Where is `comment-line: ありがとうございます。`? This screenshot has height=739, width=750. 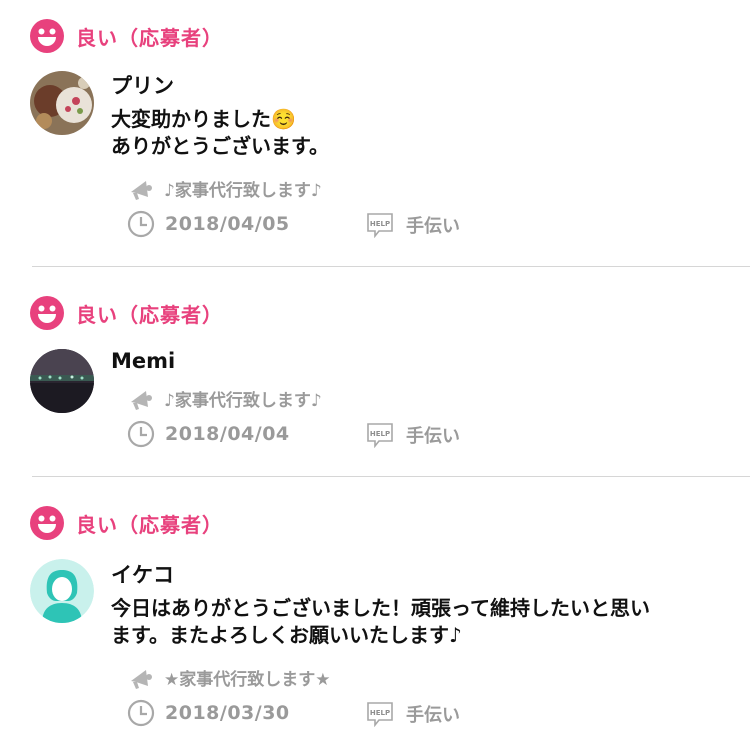
comment-line: ありがとうございます。 is located at coordinates (220, 146).